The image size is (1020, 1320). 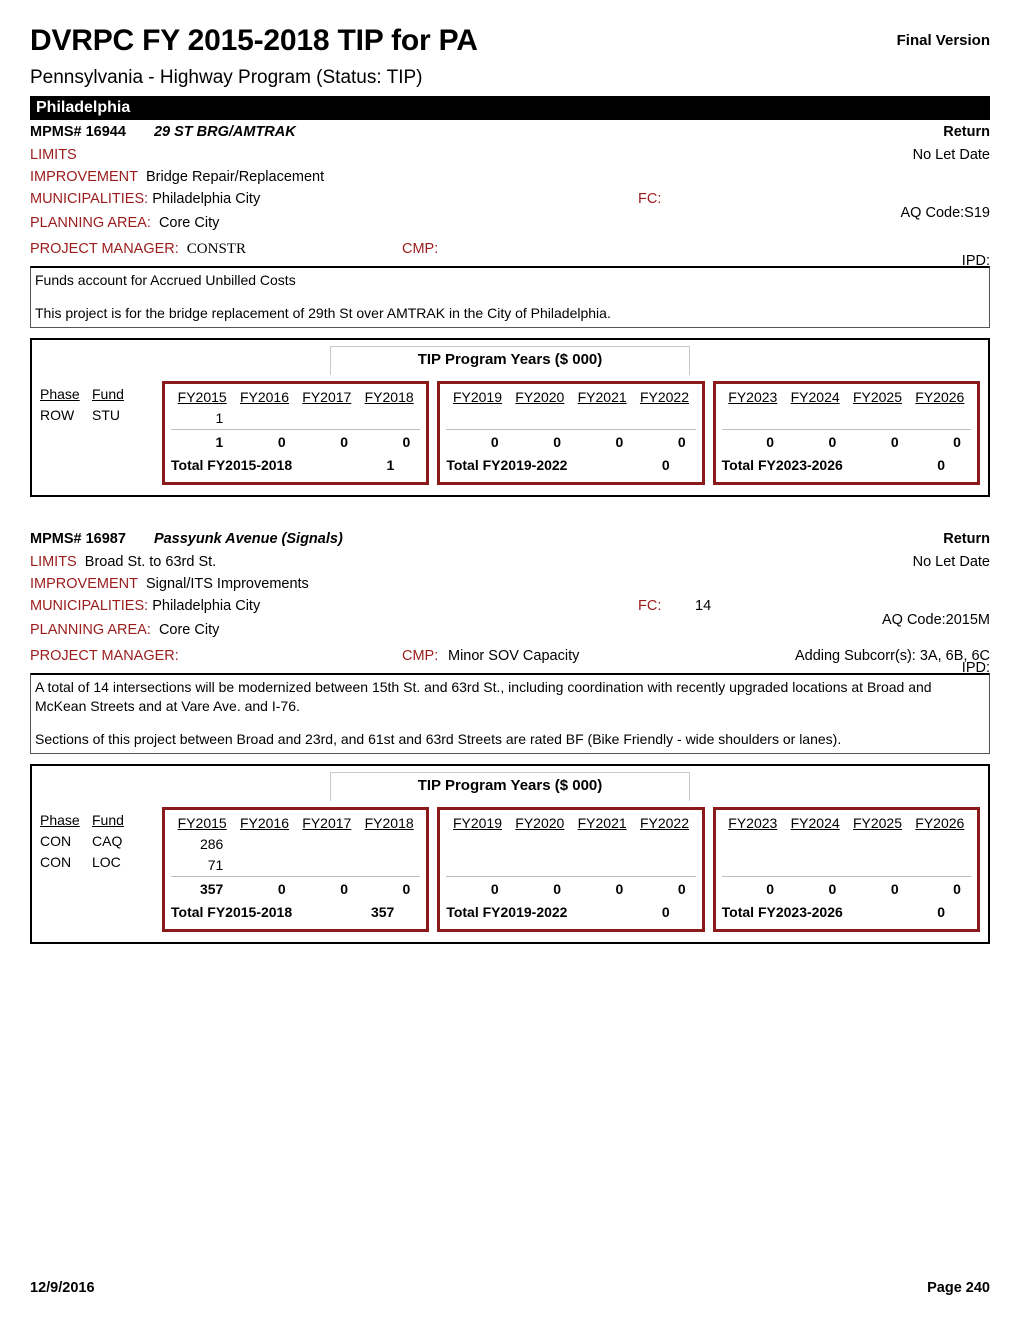 I want to click on version-badge: Final Version, so click(x=943, y=40).